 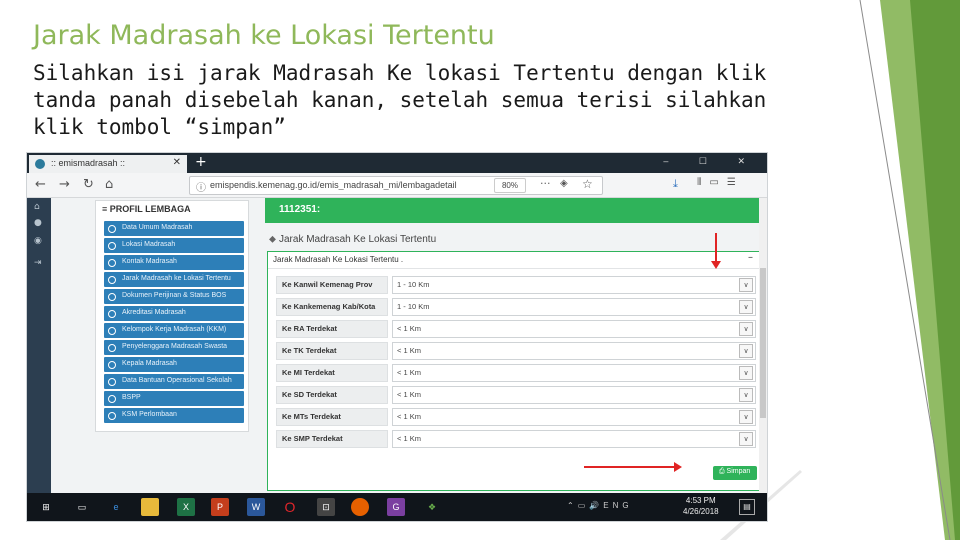 I want to click on menu-item: Dokumen Perijinan & Status BOS, so click(x=174, y=296).